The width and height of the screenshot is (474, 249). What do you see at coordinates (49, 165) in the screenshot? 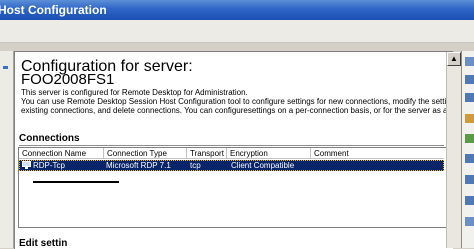
I see `cell-connection-name: RDP-Tcp` at bounding box center [49, 165].